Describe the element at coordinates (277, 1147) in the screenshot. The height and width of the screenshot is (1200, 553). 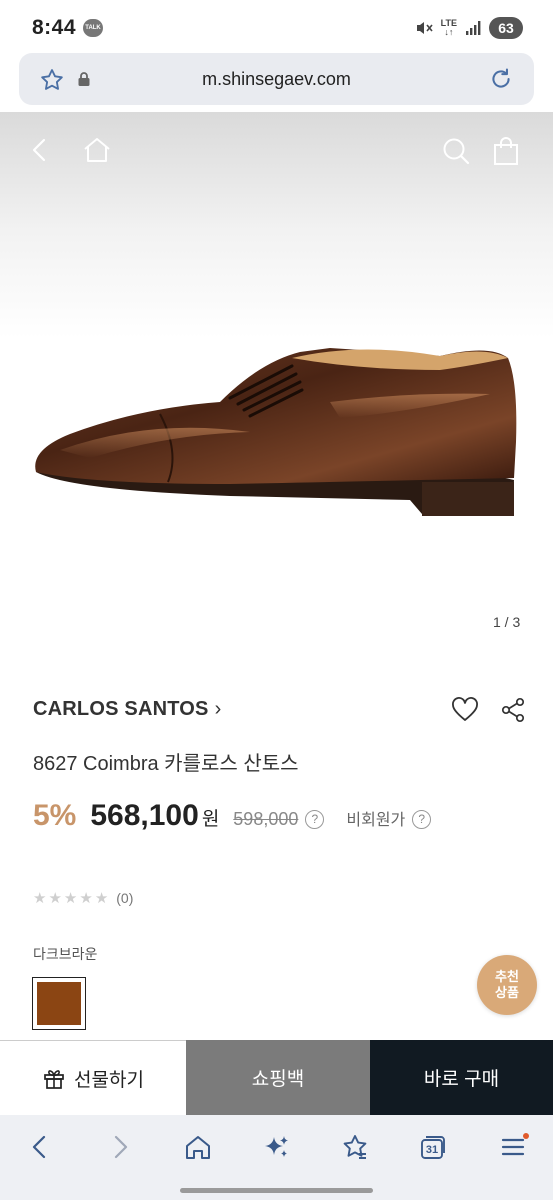
I see `sparkle-ai-icon` at that location.